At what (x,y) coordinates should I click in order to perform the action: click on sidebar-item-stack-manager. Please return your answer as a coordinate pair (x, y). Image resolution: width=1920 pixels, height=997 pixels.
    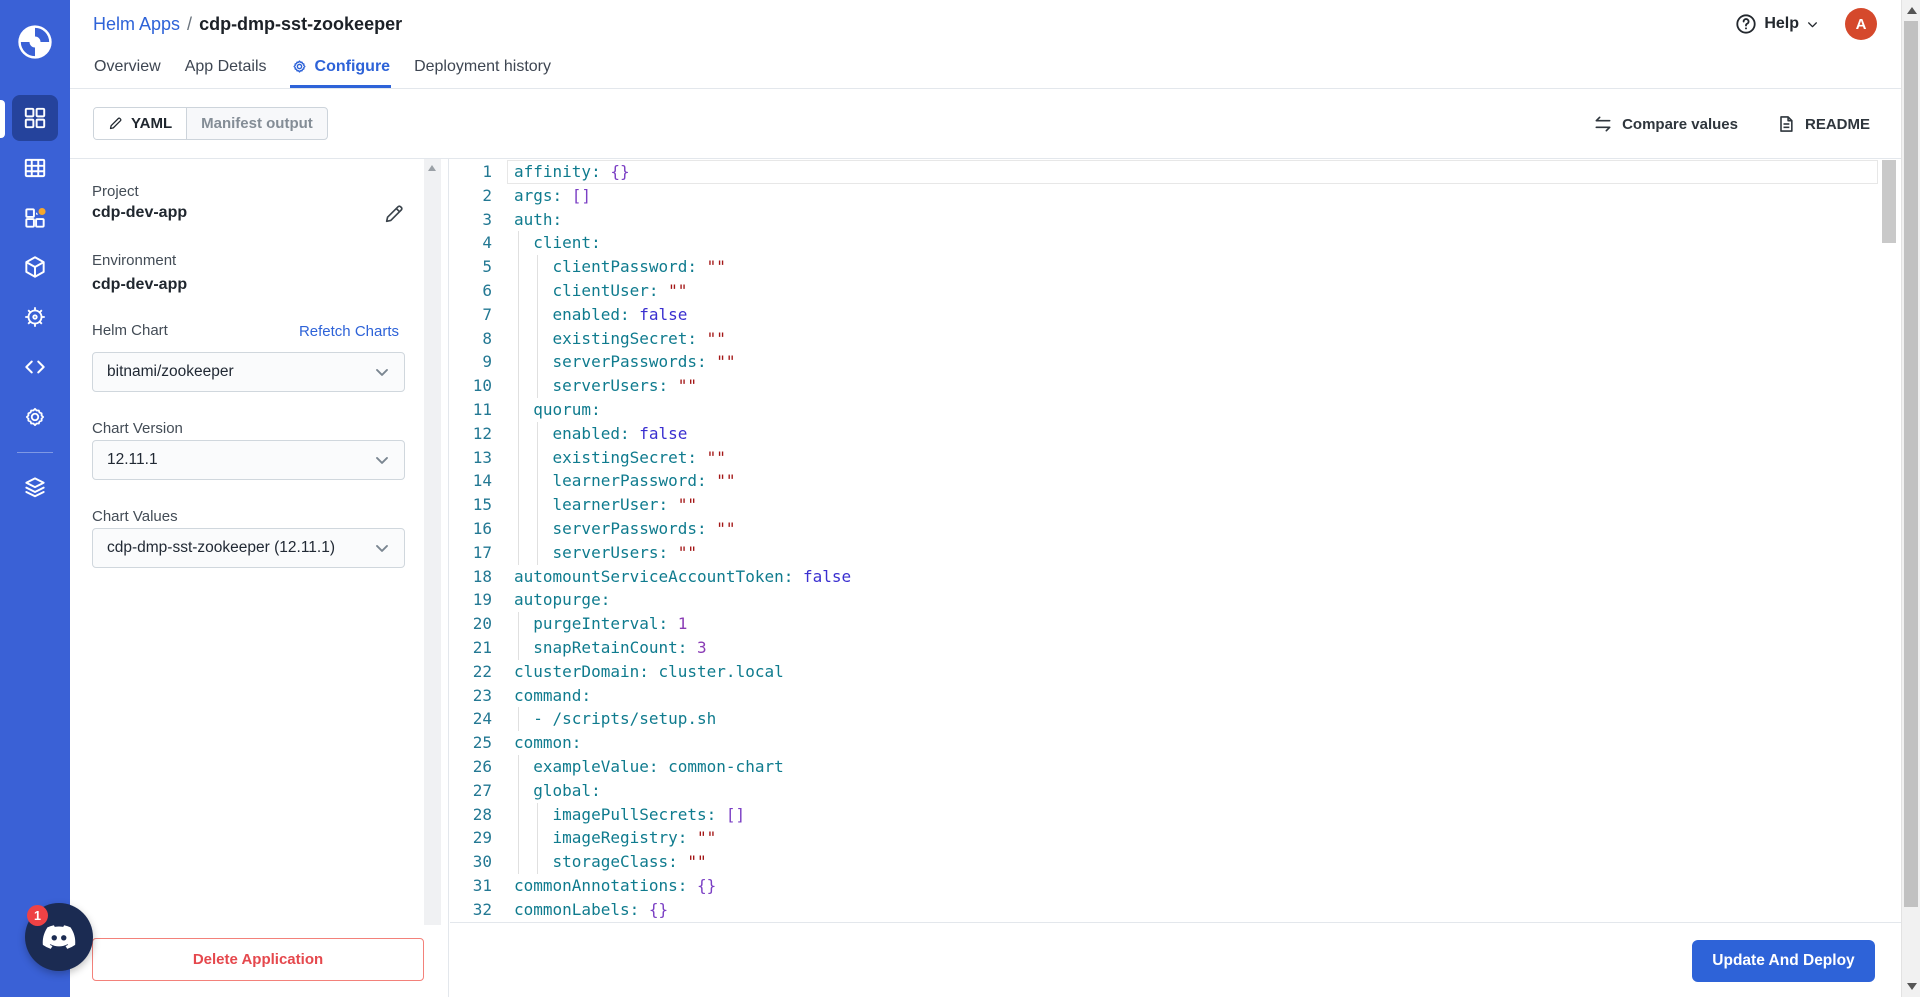
    Looking at the image, I should click on (35, 486).